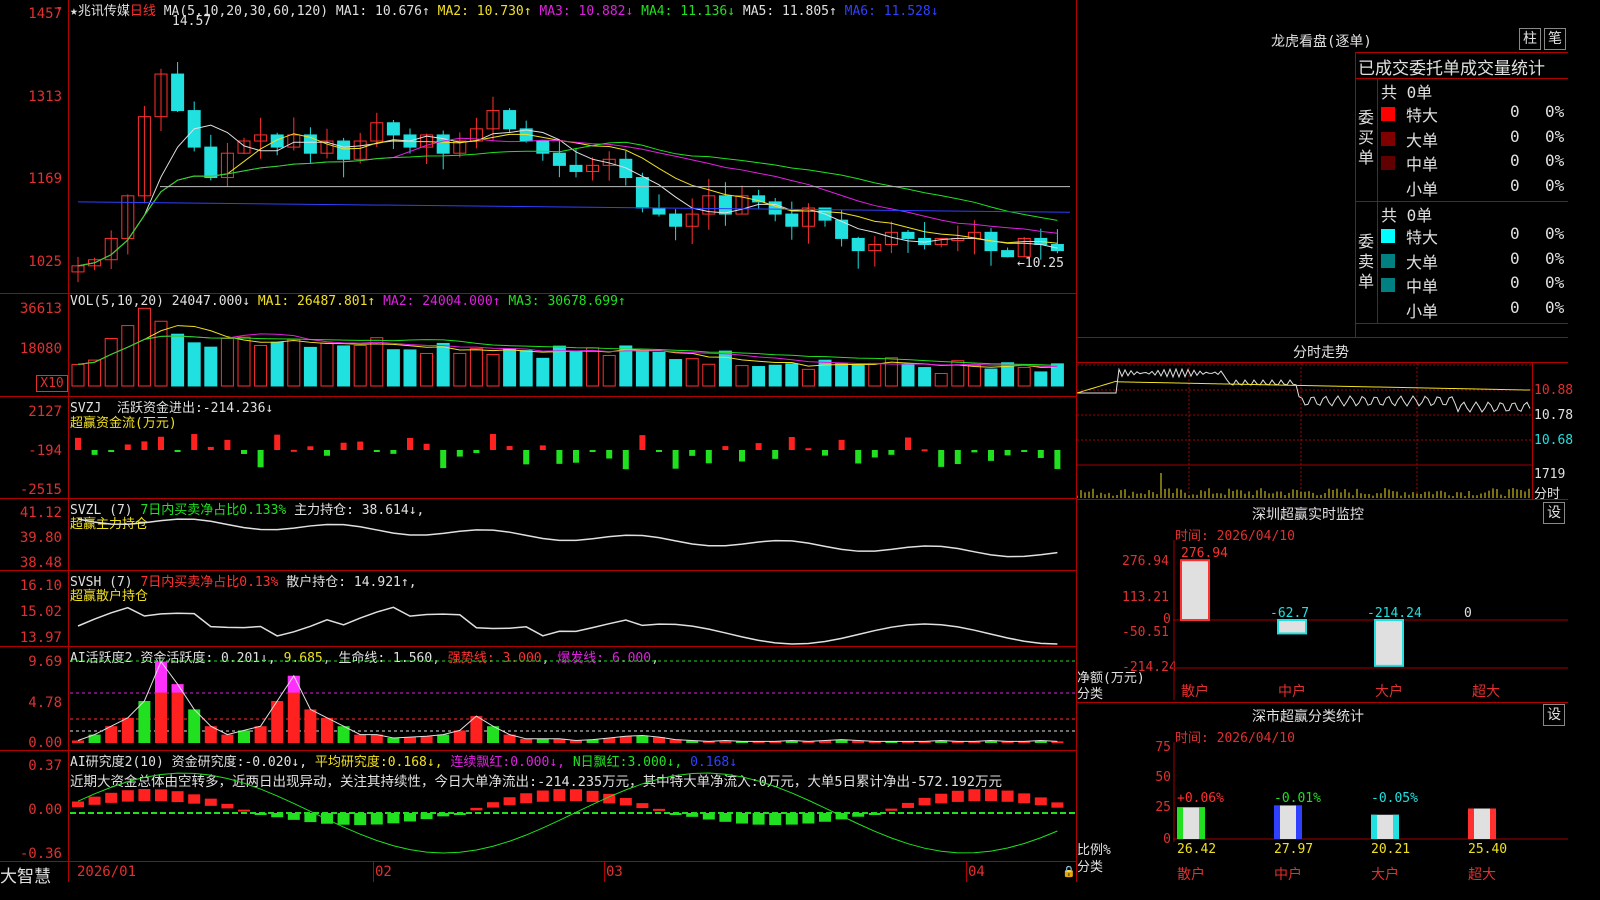 The height and width of the screenshot is (900, 1600). Describe the element at coordinates (1554, 715) in the screenshot. I see `class-settings-button: 设` at that location.